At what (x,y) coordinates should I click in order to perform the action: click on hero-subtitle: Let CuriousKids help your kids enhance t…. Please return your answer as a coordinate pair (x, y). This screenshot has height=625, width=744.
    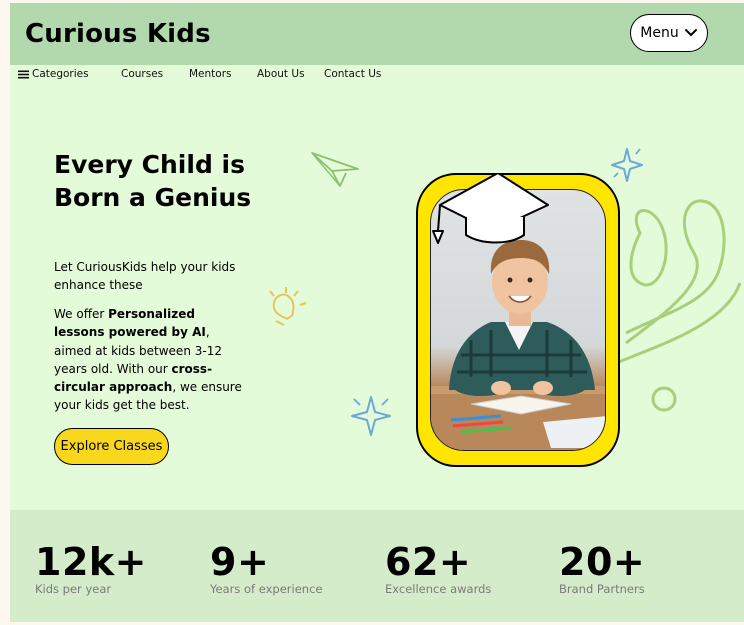
    Looking at the image, I should click on (145, 276).